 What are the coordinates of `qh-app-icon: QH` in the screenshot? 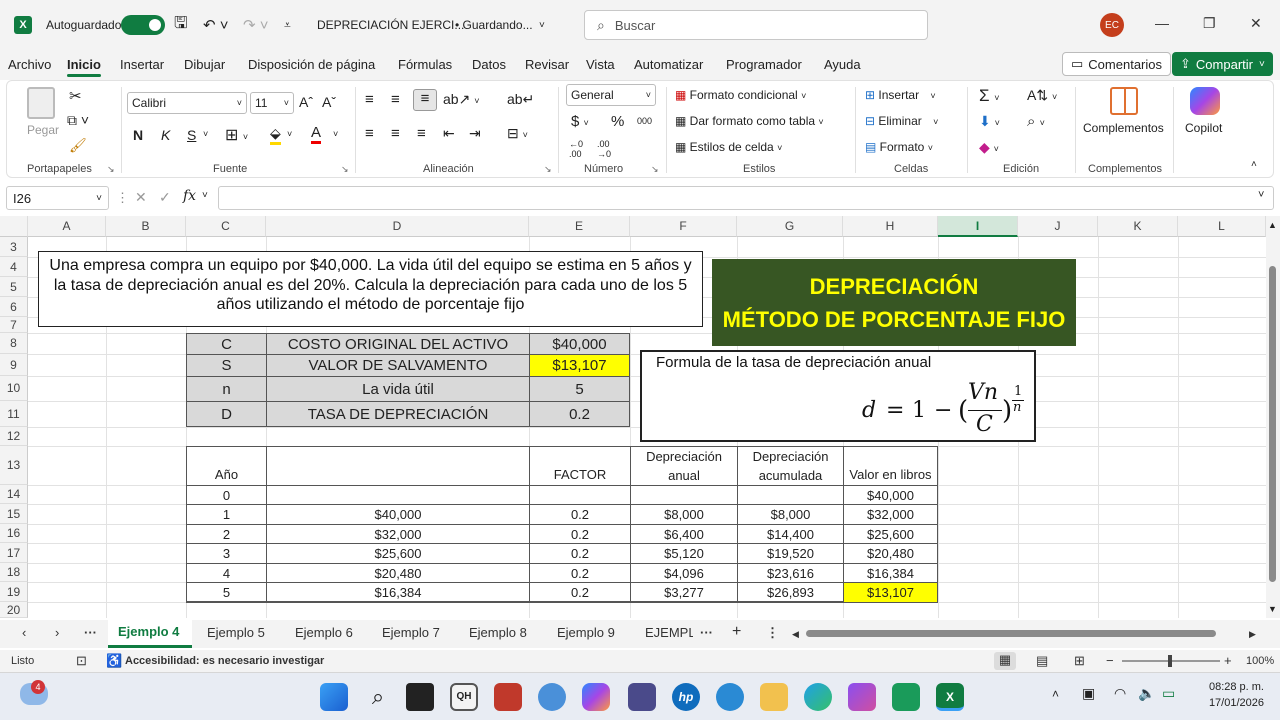 It's located at (464, 697).